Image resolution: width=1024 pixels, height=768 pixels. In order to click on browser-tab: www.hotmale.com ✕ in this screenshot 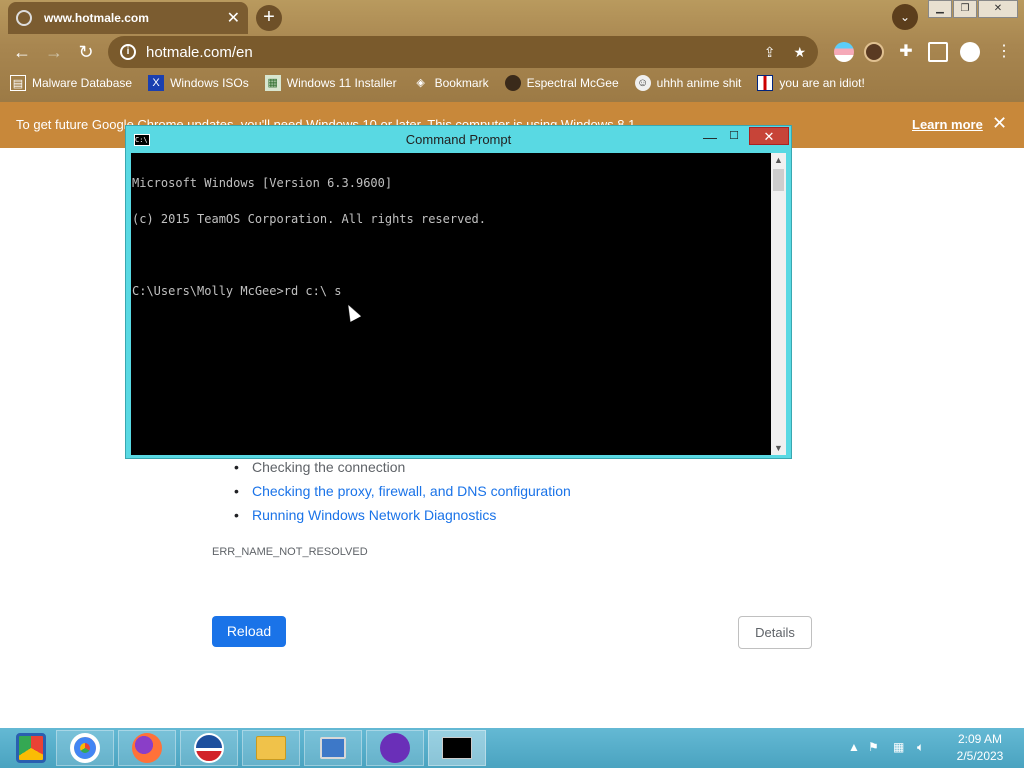, I will do `click(128, 18)`.